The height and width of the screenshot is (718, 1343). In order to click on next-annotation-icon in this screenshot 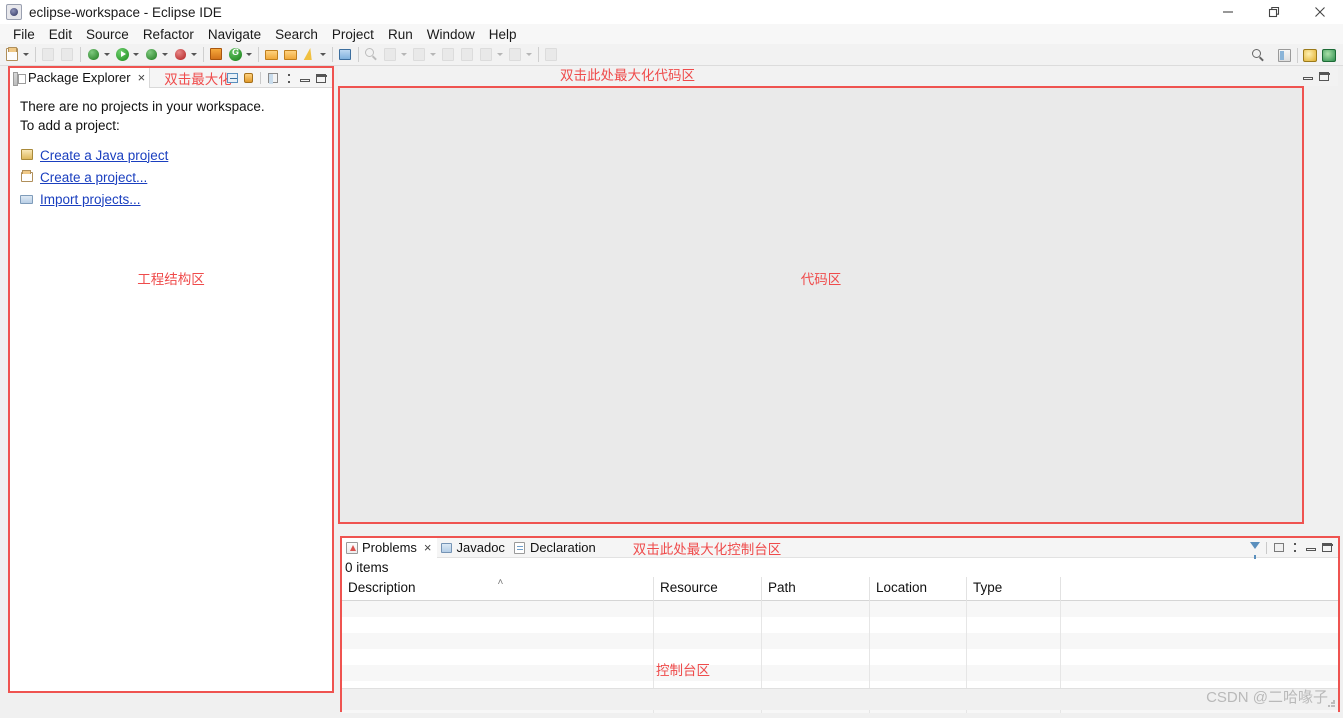, I will do `click(419, 54)`.